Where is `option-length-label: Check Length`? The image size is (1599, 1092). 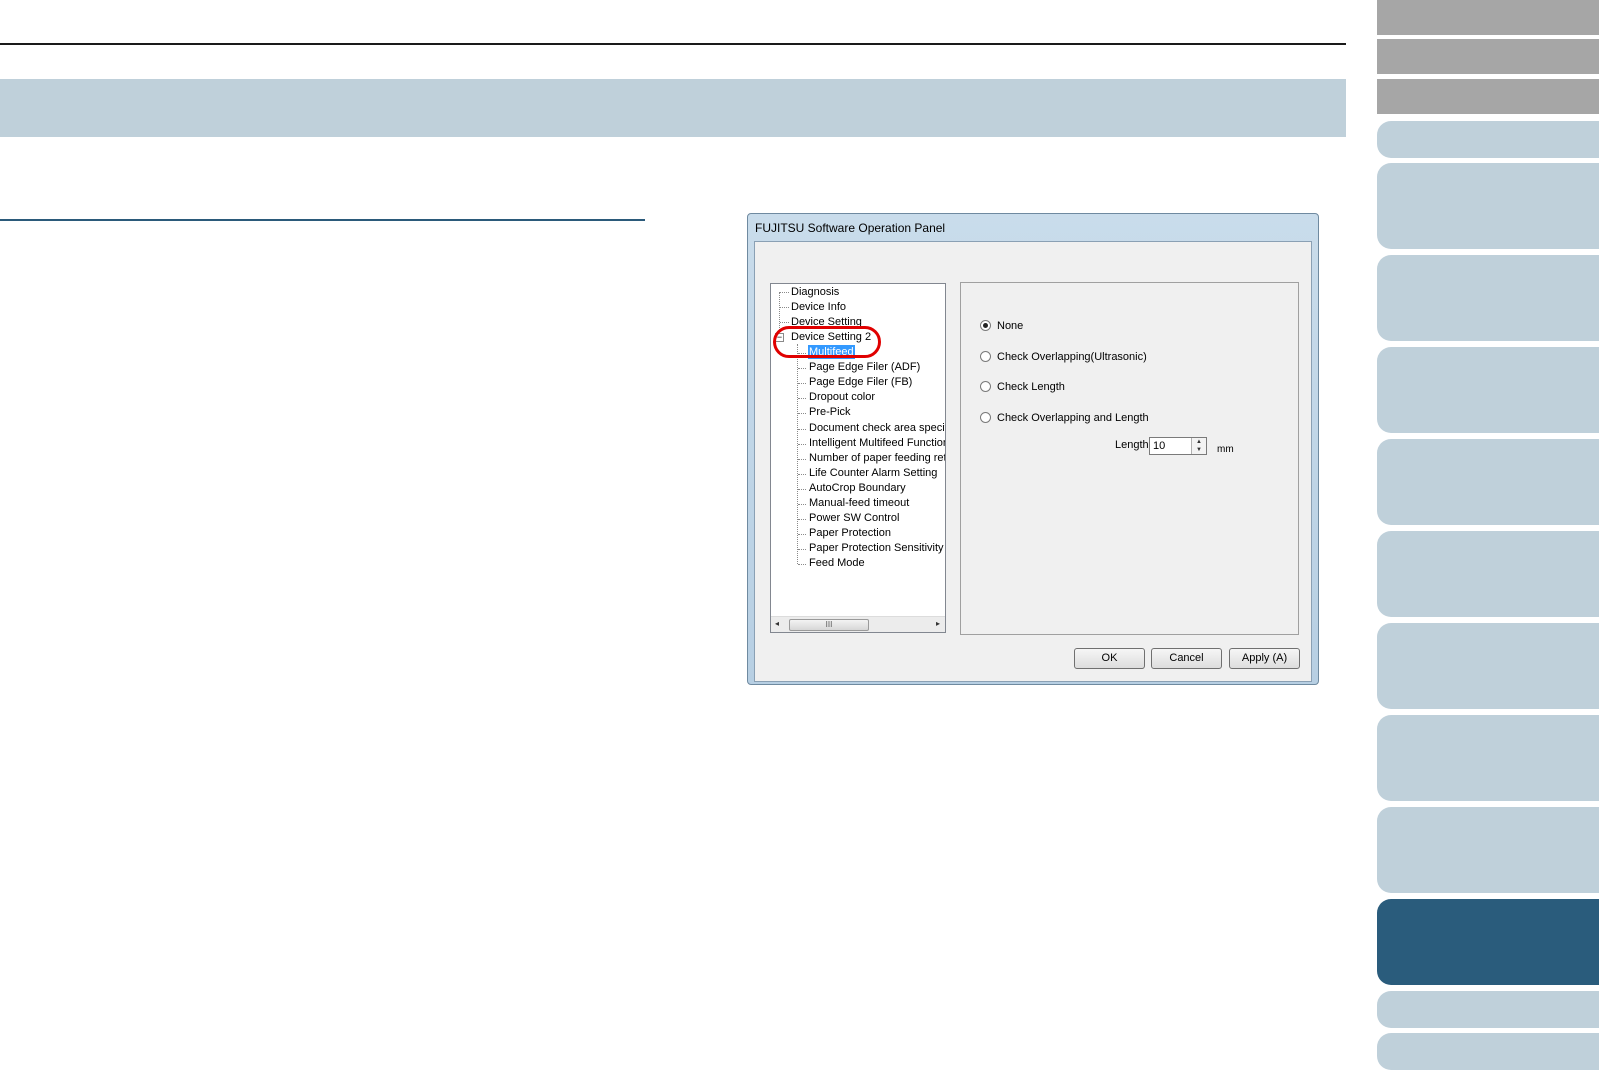
option-length-label: Check Length is located at coordinates (1031, 387).